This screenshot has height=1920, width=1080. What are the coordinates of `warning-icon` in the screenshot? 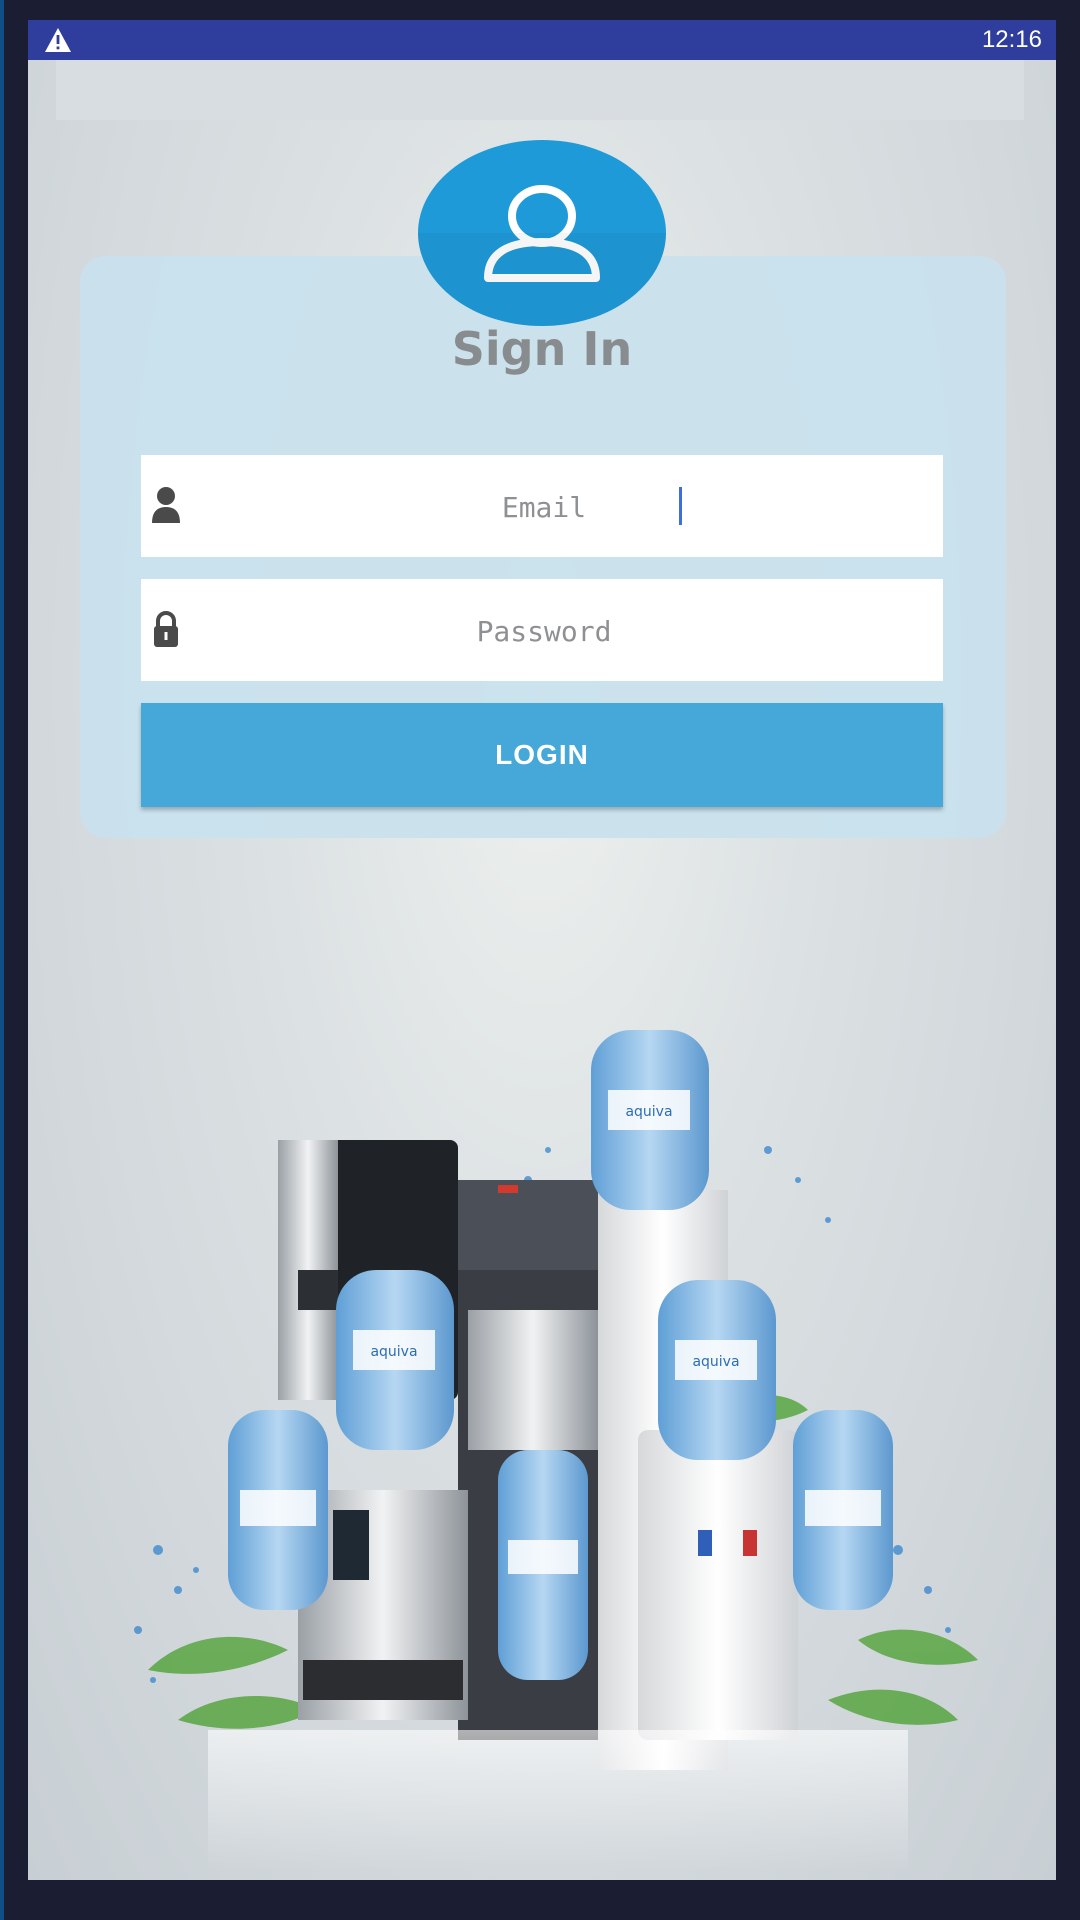 It's located at (58, 40).